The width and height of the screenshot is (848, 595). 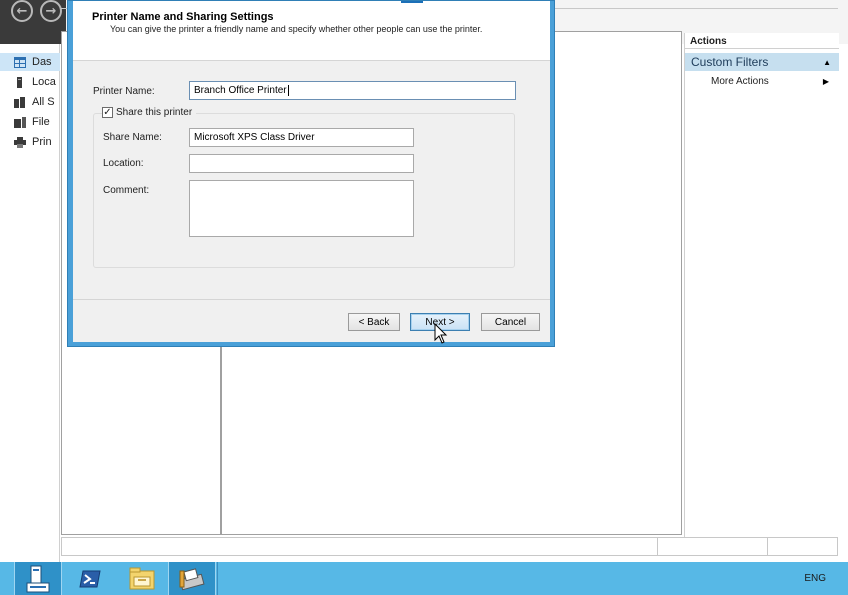 I want to click on taskbar-file-explorer, so click(x=142, y=578).